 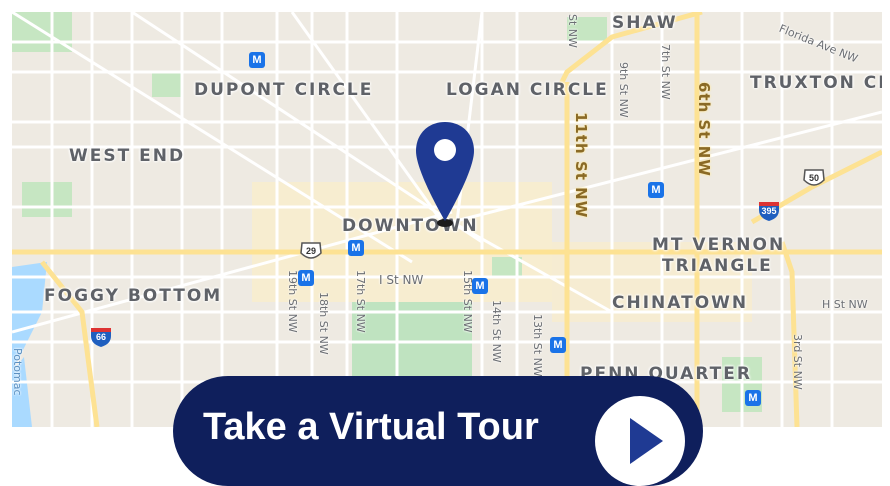 I want to click on interstate-66-shield-icon: 66, so click(x=101, y=337).